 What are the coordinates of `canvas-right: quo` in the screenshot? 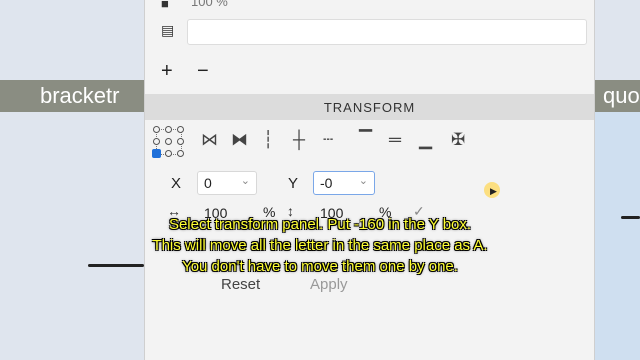 It's located at (616, 180).